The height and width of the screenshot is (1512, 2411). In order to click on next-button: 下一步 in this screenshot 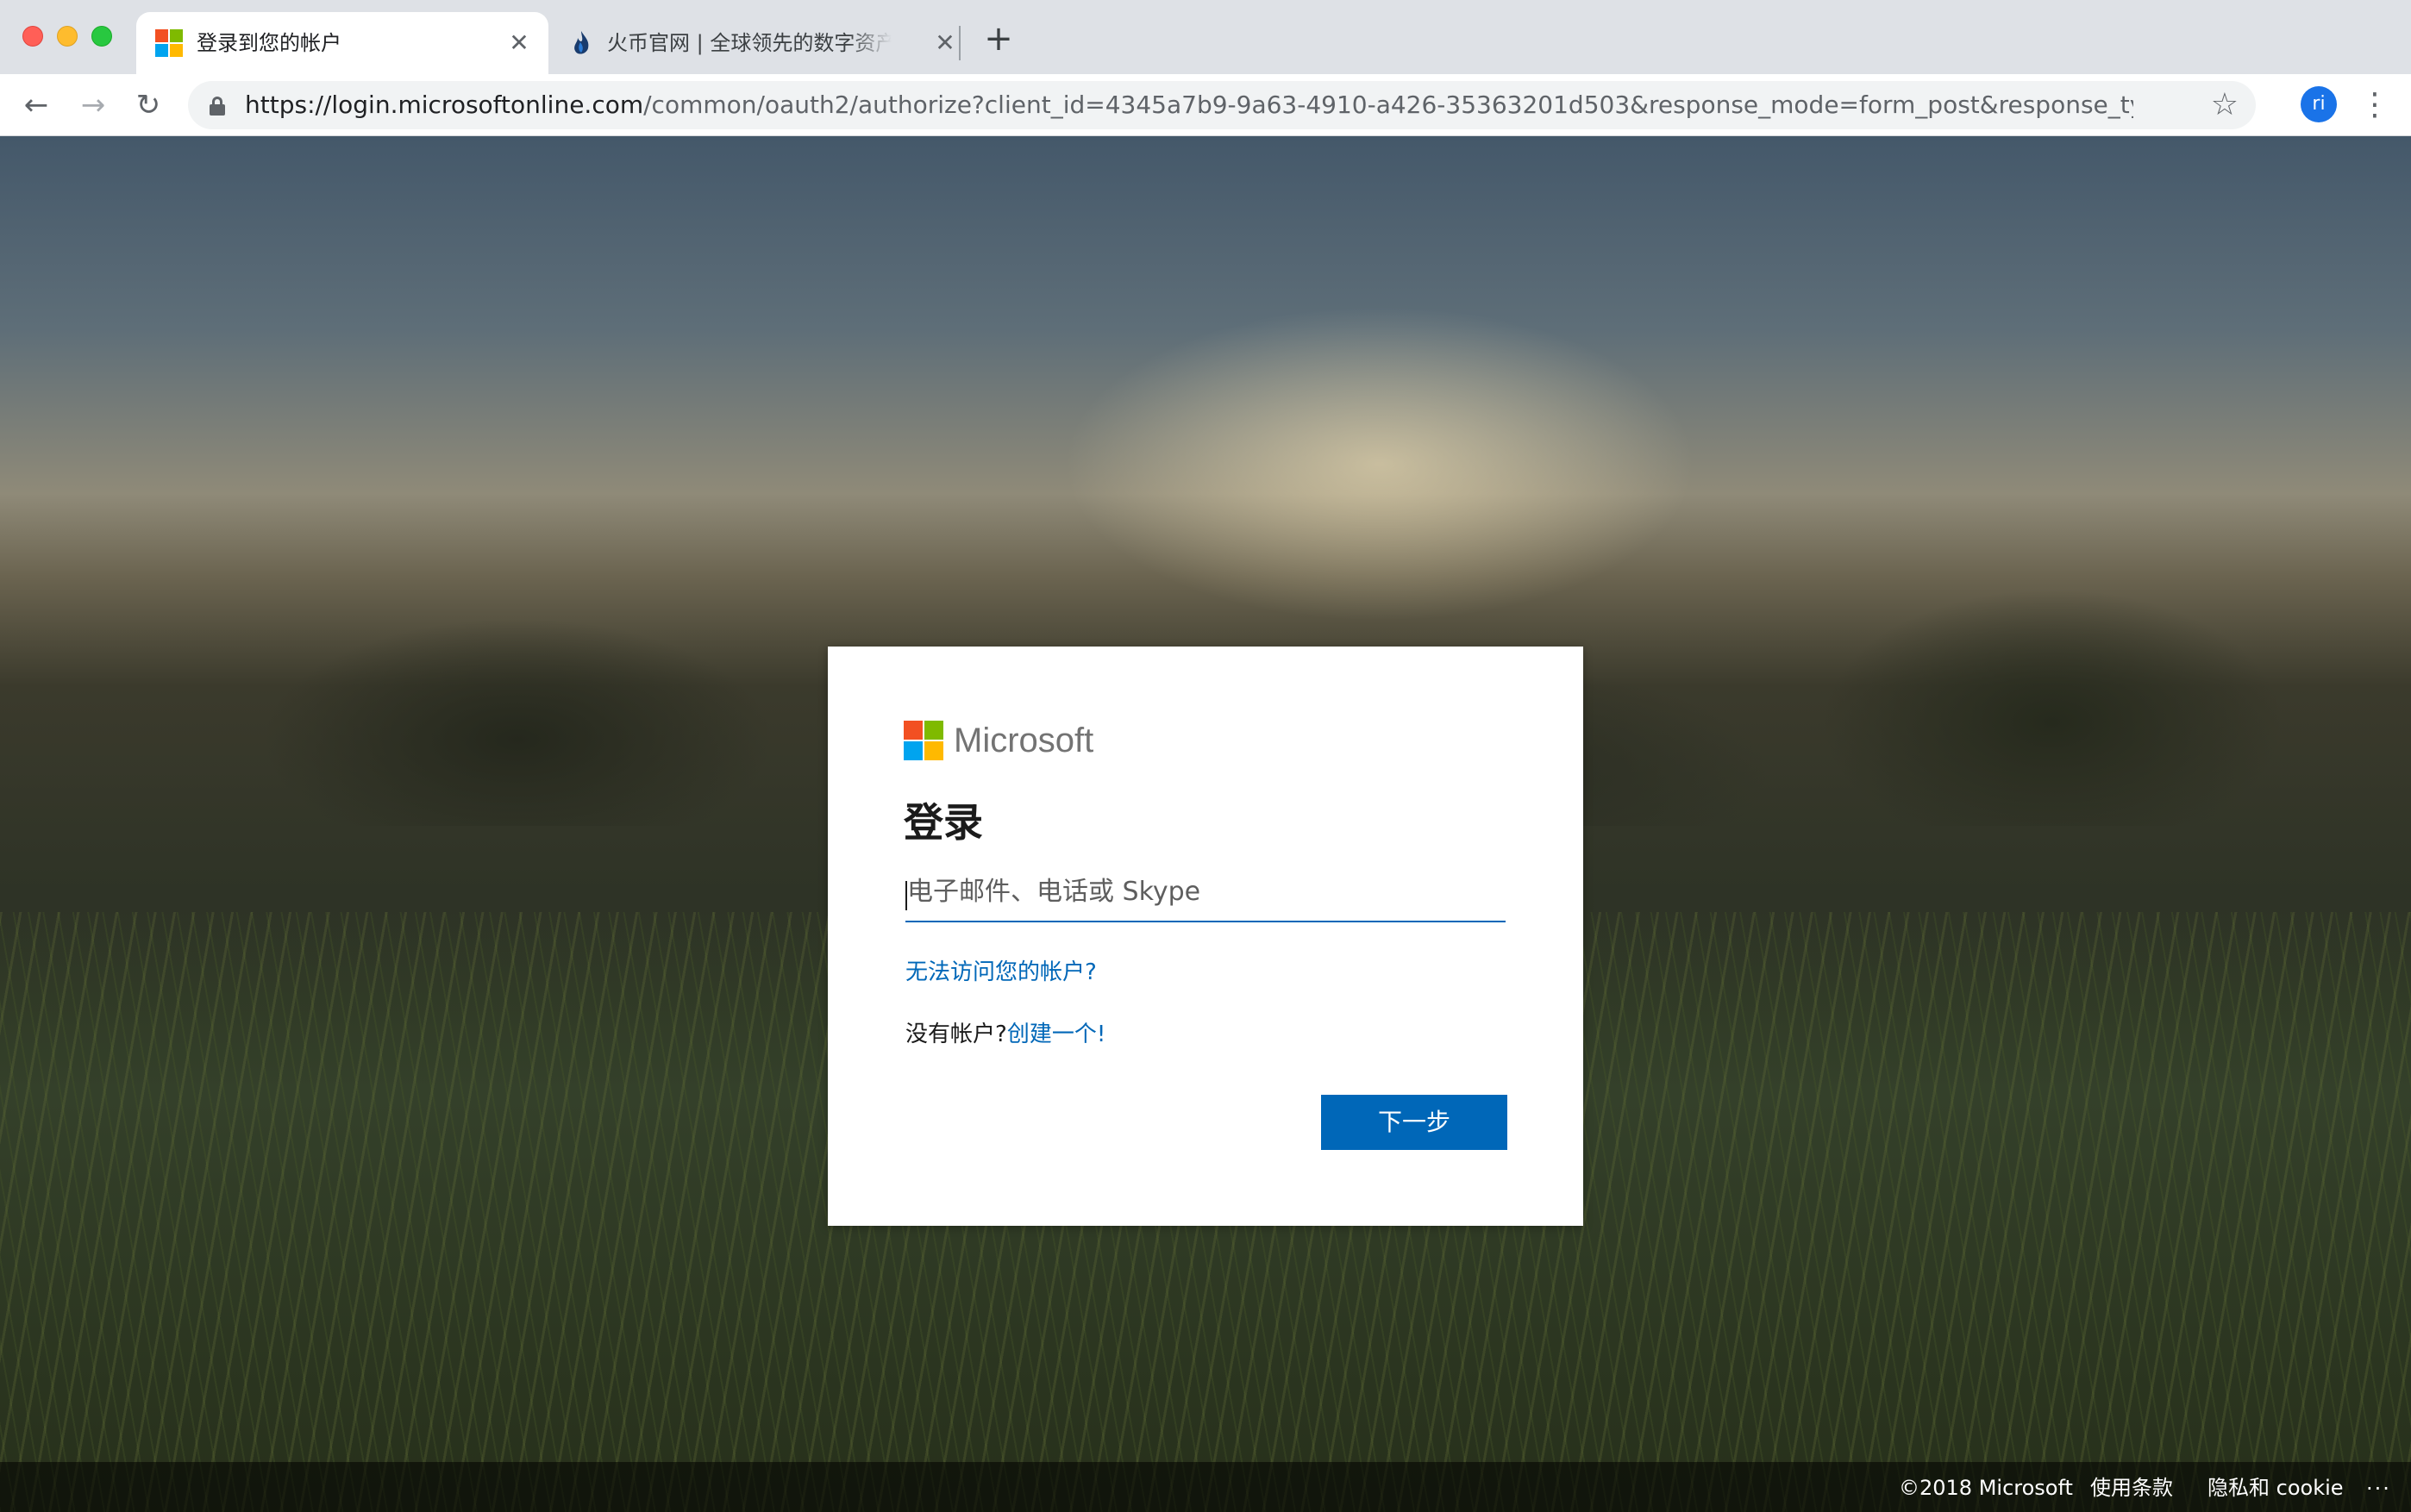, I will do `click(1414, 1122)`.